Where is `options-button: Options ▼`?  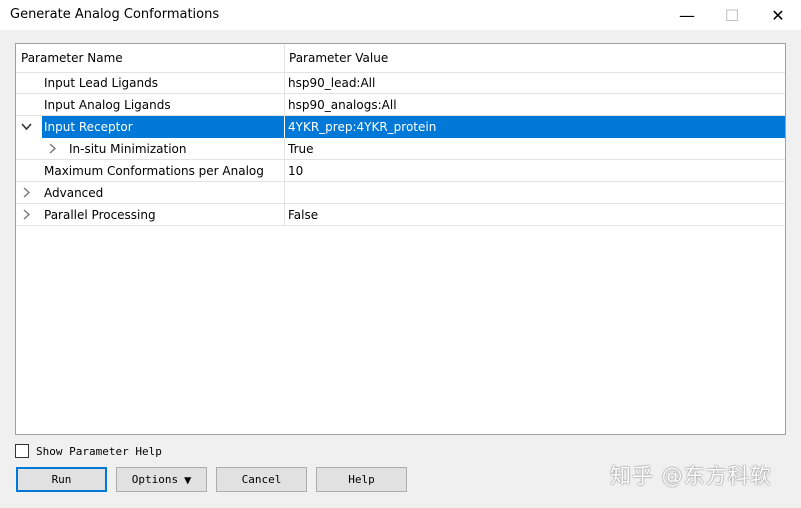
options-button: Options ▼ is located at coordinates (161, 479).